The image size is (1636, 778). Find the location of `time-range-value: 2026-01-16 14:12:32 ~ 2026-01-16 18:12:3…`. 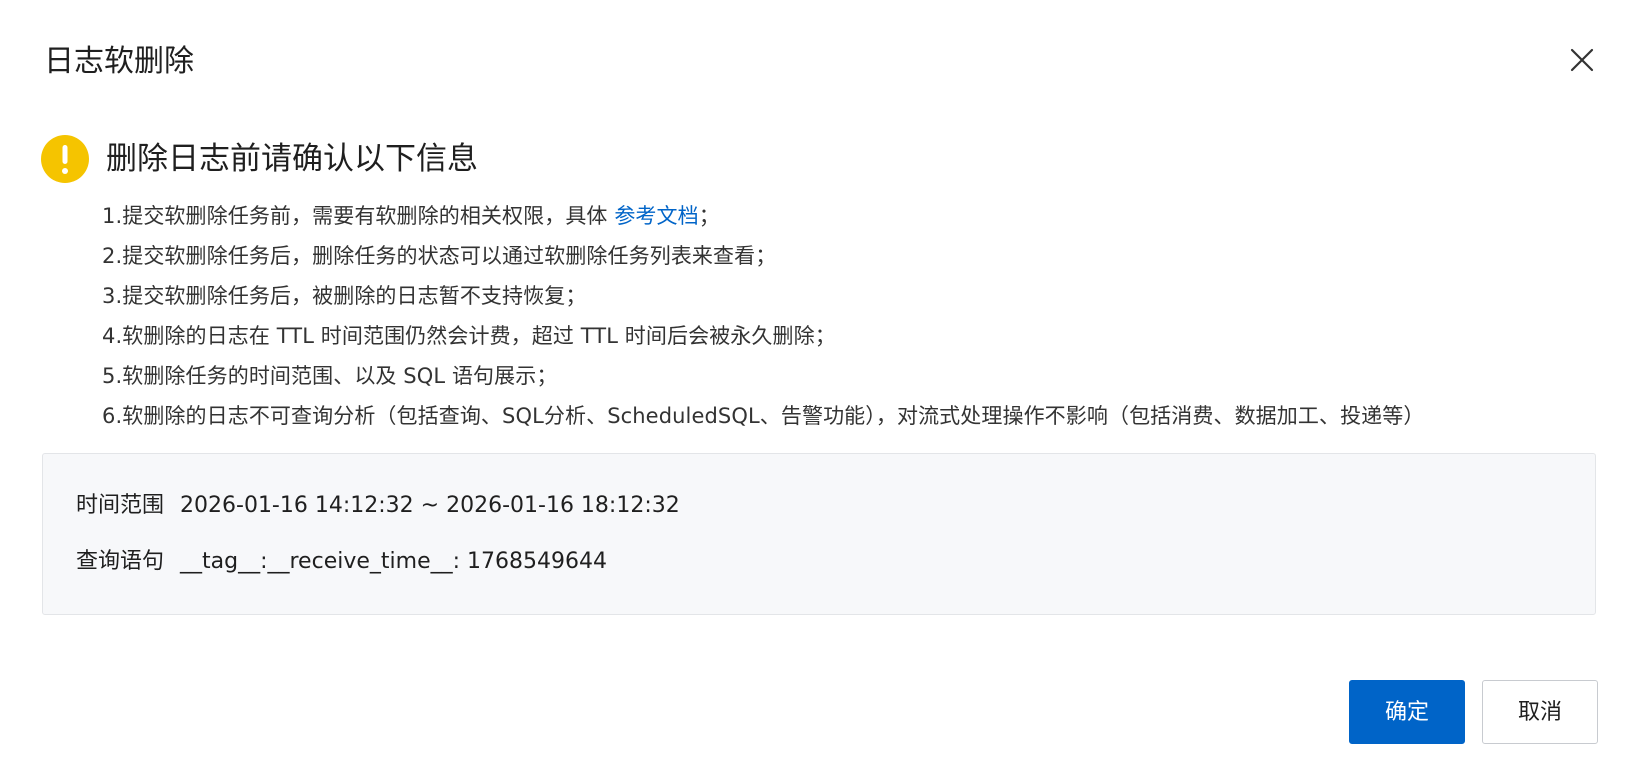

time-range-value: 2026-01-16 14:12:32 ~ 2026-01-16 18:12:3… is located at coordinates (430, 505).